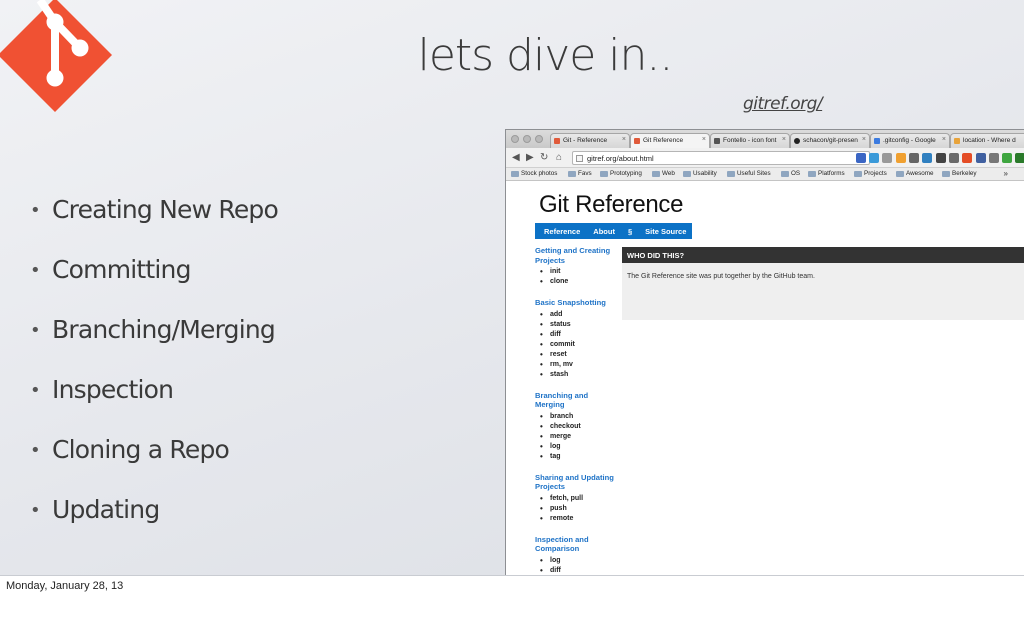 Image resolution: width=1024 pixels, height=634 pixels. I want to click on reload-icon: ↻, so click(544, 157).